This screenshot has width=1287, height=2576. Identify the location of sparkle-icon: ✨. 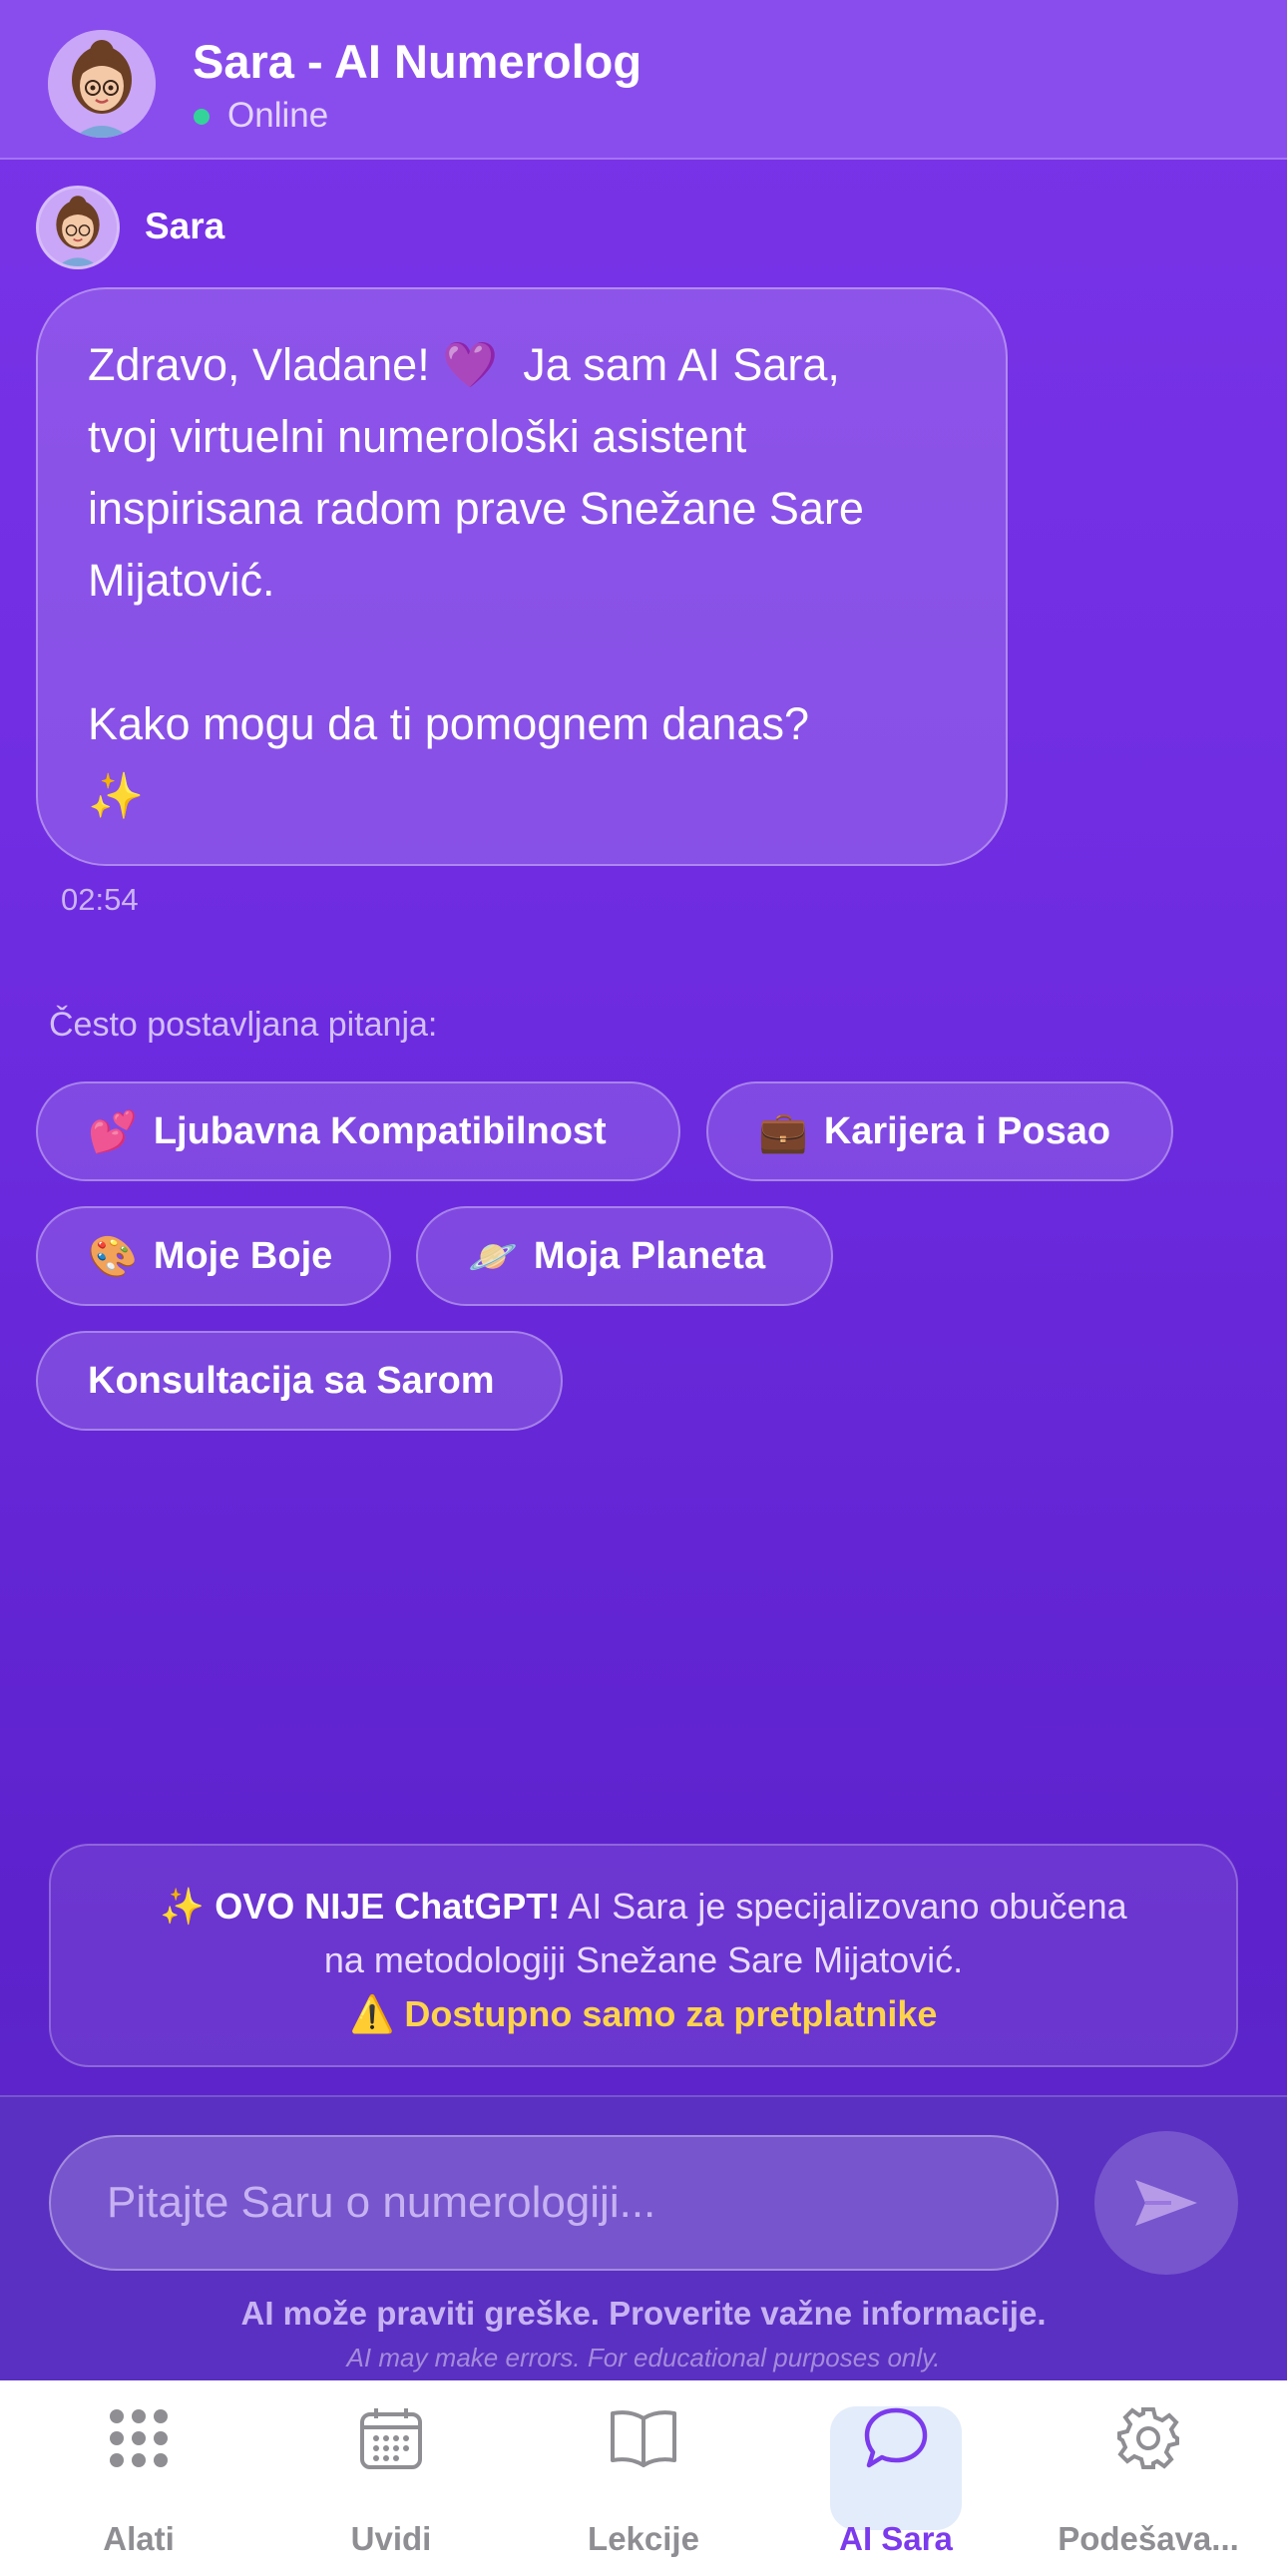
(183, 1906).